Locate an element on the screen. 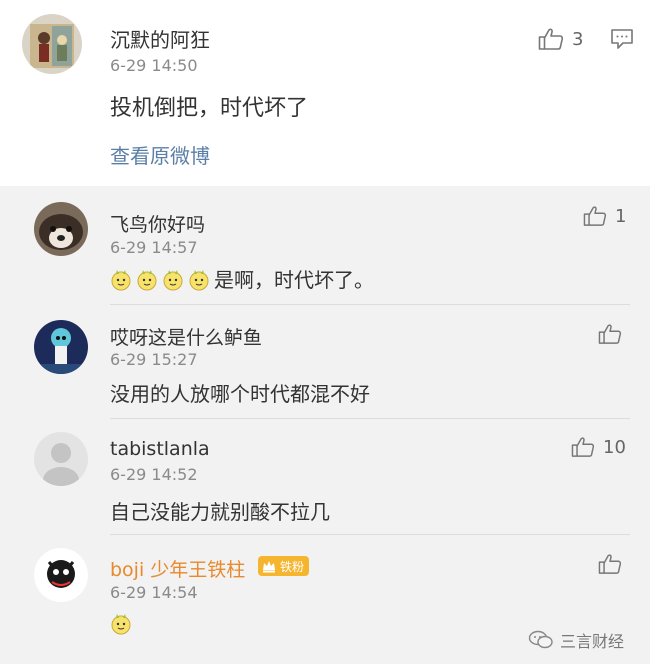 The image size is (650, 664). comment-icon is located at coordinates (622, 39).